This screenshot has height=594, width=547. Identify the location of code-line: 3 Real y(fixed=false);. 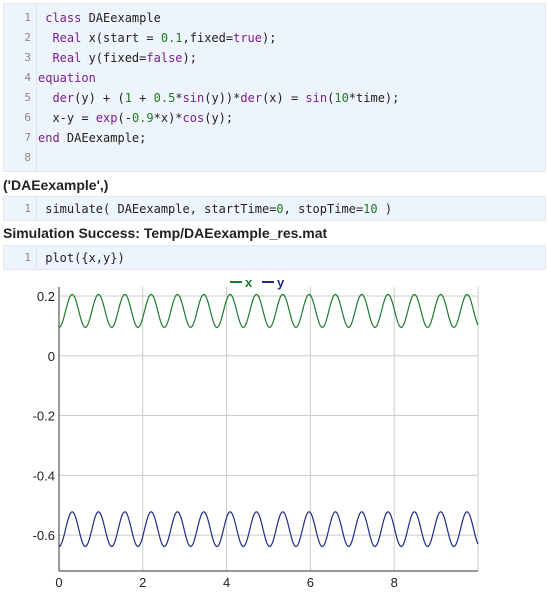
(274, 58).